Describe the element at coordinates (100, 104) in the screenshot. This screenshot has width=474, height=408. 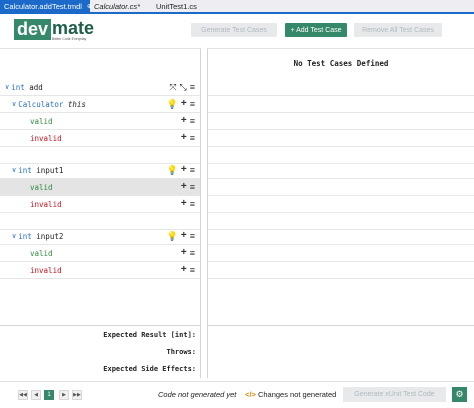
I see `tree-row-calculator: ∨ Calculator this 💡 + ≡` at that location.